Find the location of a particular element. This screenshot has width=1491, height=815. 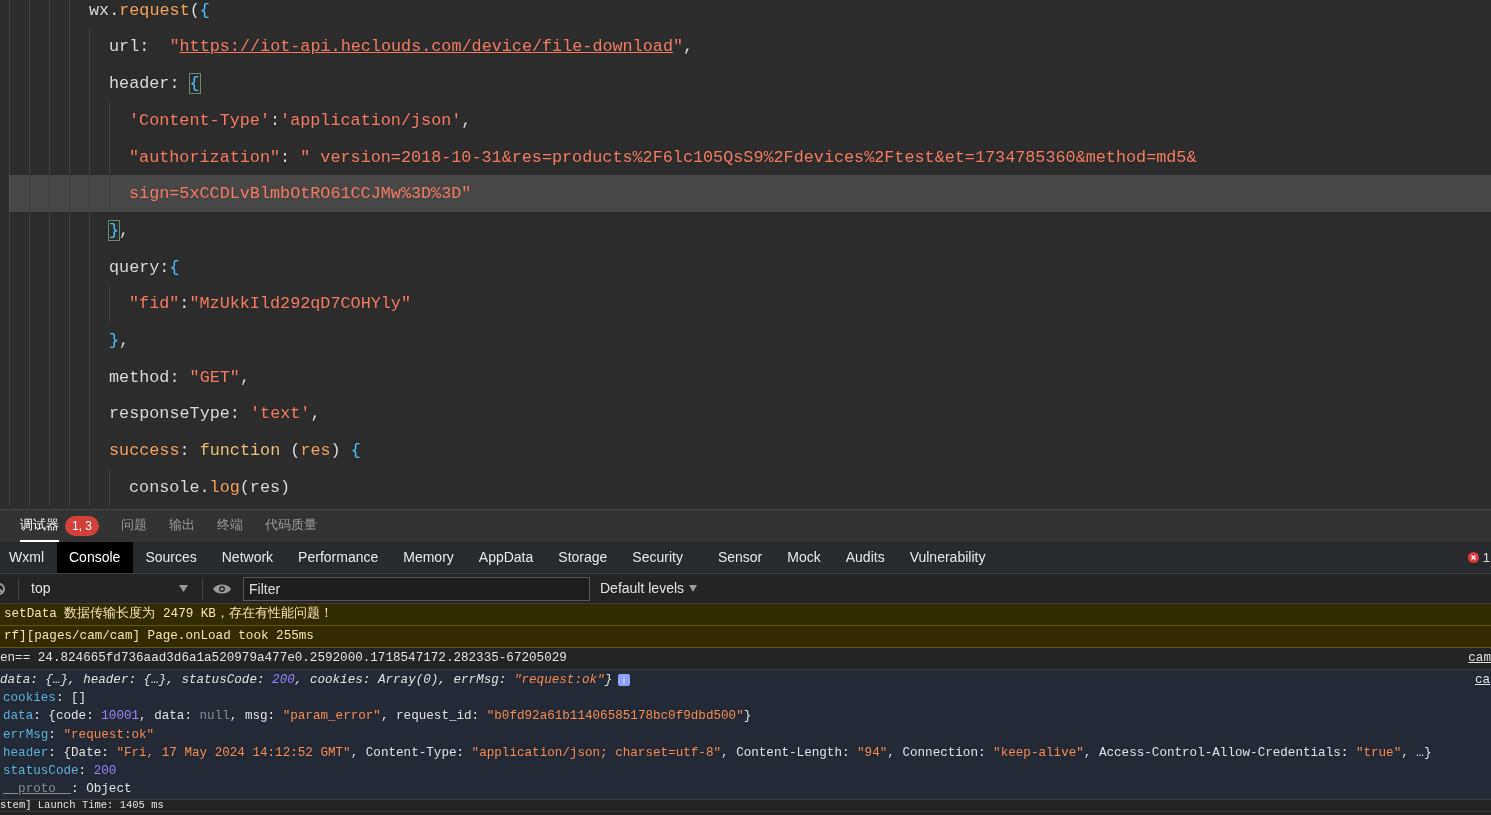

devtools-tab: Wxml is located at coordinates (28, 557).